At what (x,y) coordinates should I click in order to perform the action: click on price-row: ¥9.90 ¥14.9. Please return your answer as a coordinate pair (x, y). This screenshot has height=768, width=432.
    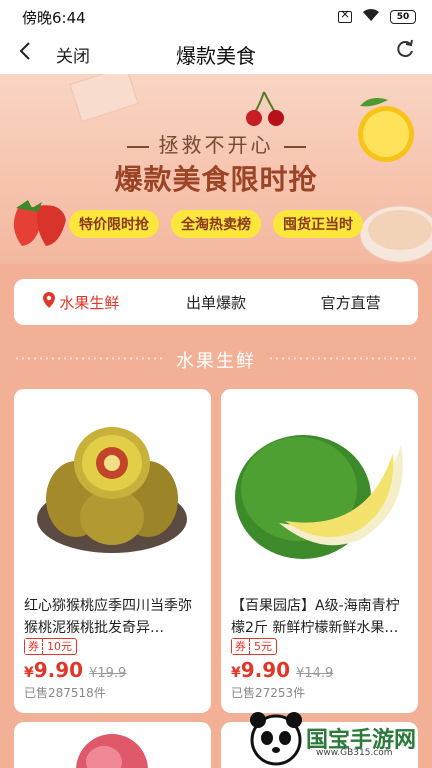
    Looking at the image, I should click on (282, 670).